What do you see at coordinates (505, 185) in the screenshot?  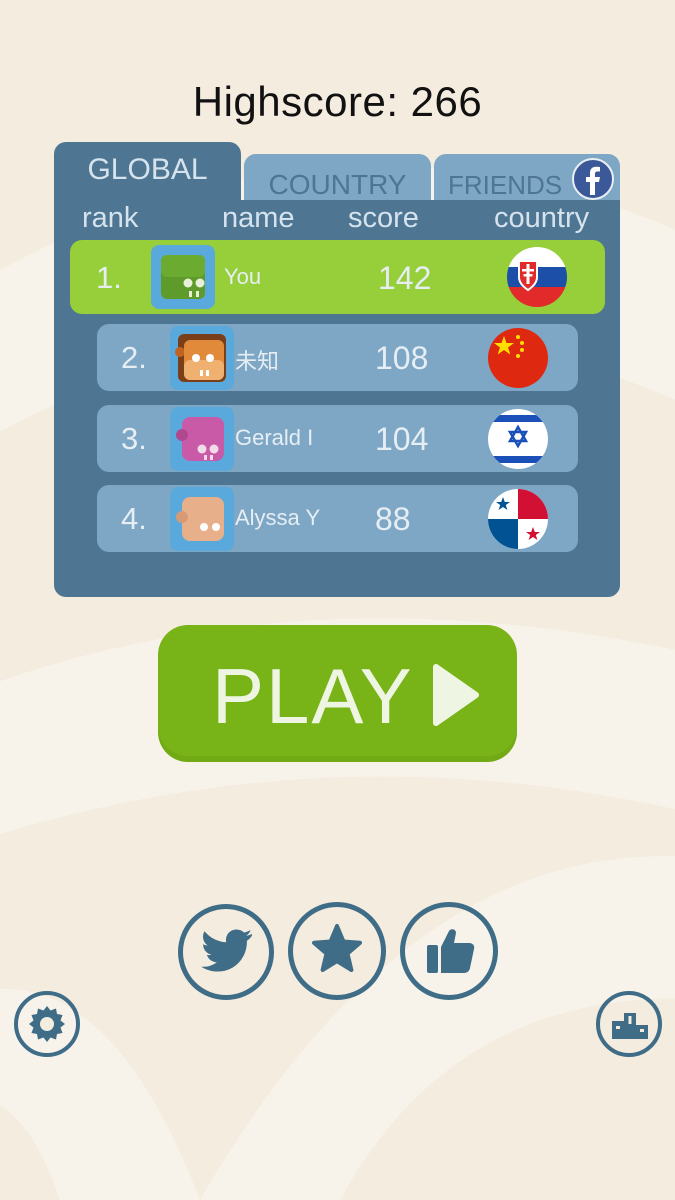 I see `tab-friends-label: FRIENDS` at bounding box center [505, 185].